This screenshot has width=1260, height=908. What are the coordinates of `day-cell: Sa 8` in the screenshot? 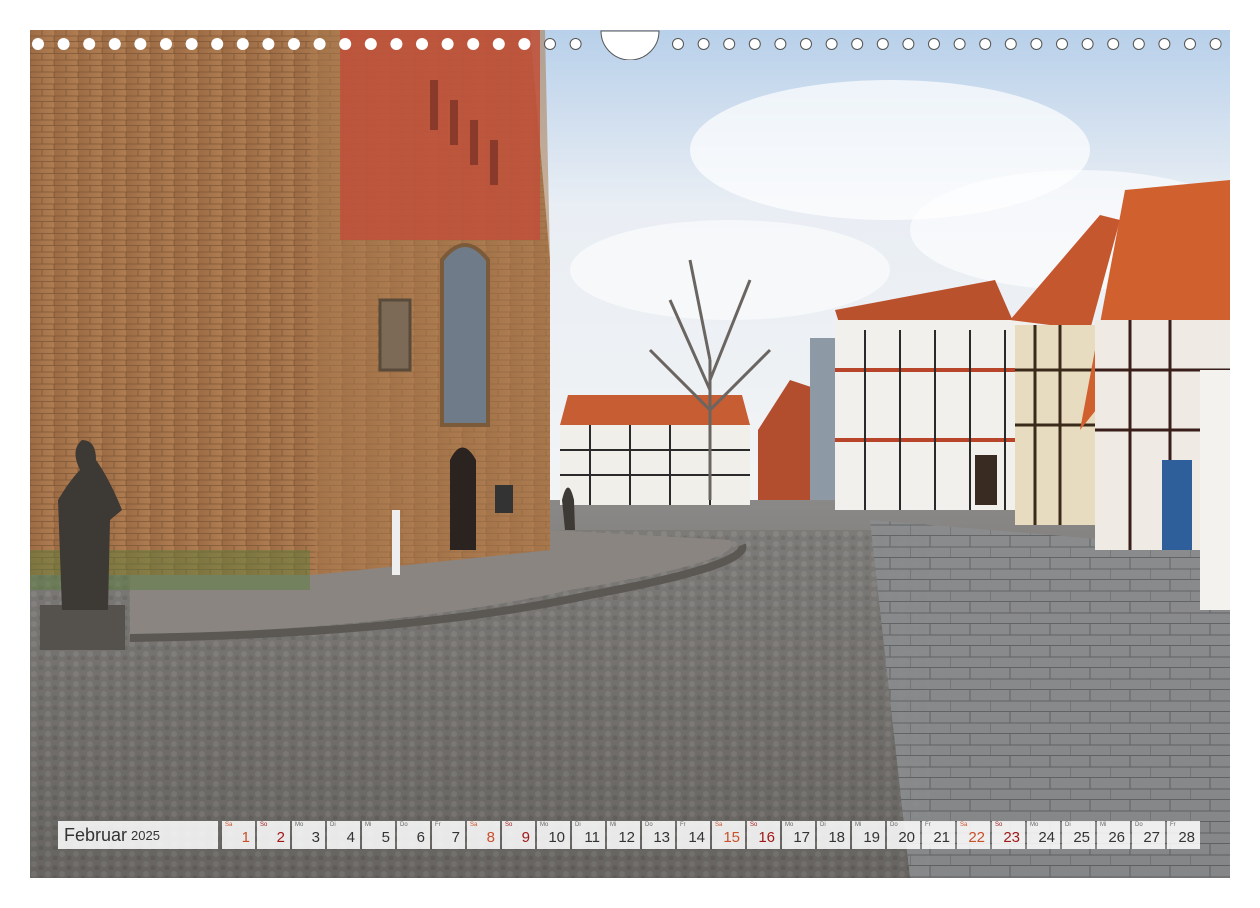 It's located at (483, 835).